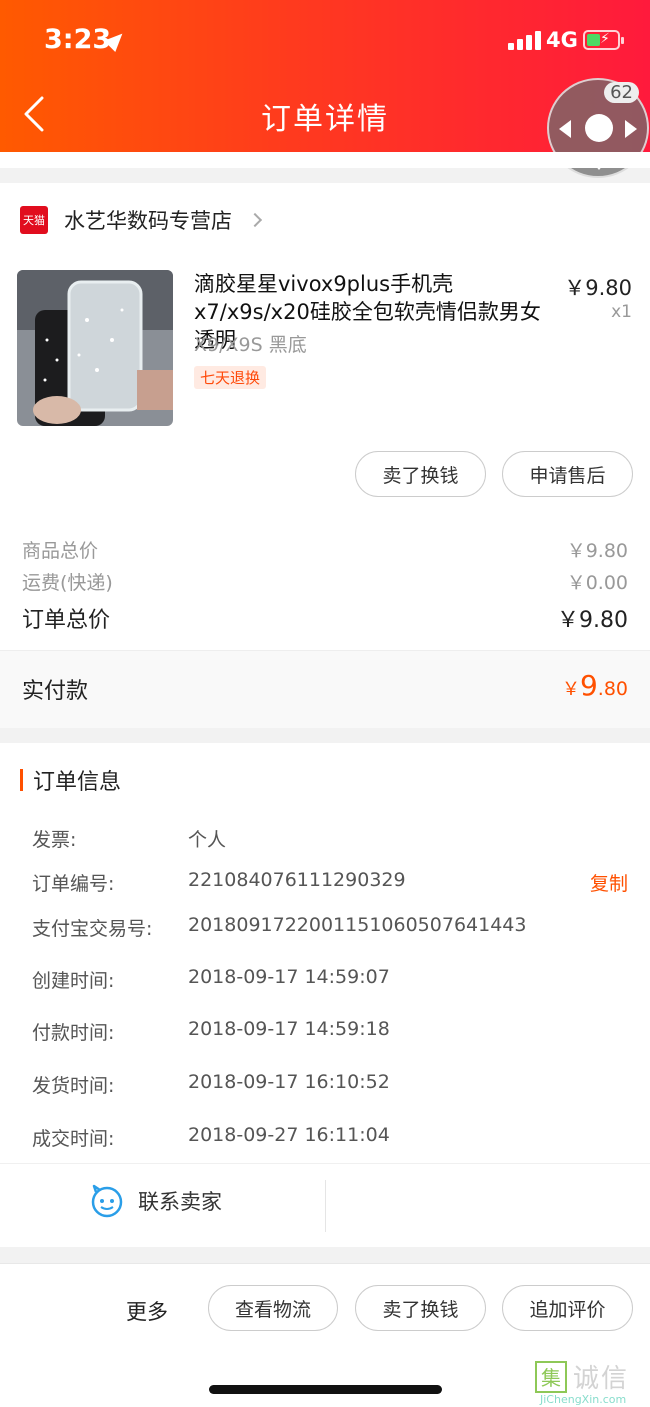 This screenshot has width=650, height=1407. What do you see at coordinates (211, 979) in the screenshot?
I see `created-time-row: 创建时间: 2018-09-17 14:59:07` at bounding box center [211, 979].